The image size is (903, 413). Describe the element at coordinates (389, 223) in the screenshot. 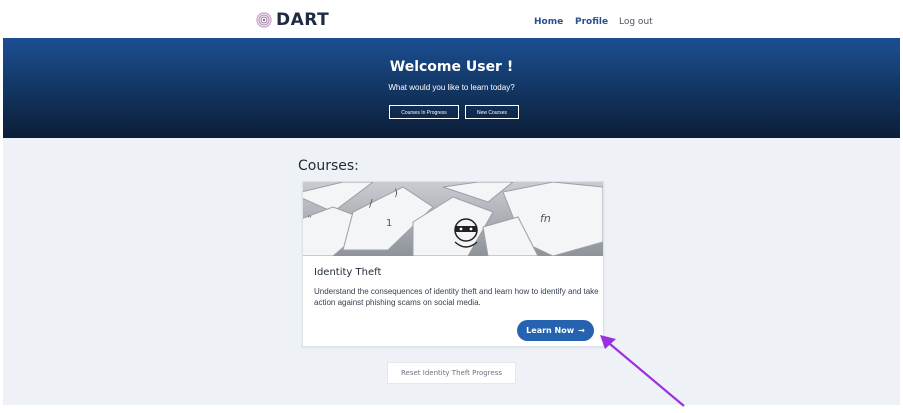

I see `svg-text: 1` at that location.